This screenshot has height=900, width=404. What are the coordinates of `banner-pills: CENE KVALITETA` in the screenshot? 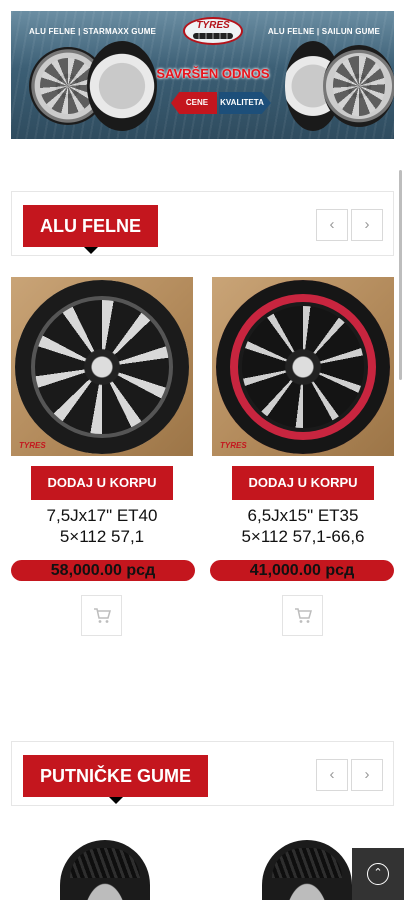 It's located at (221, 103).